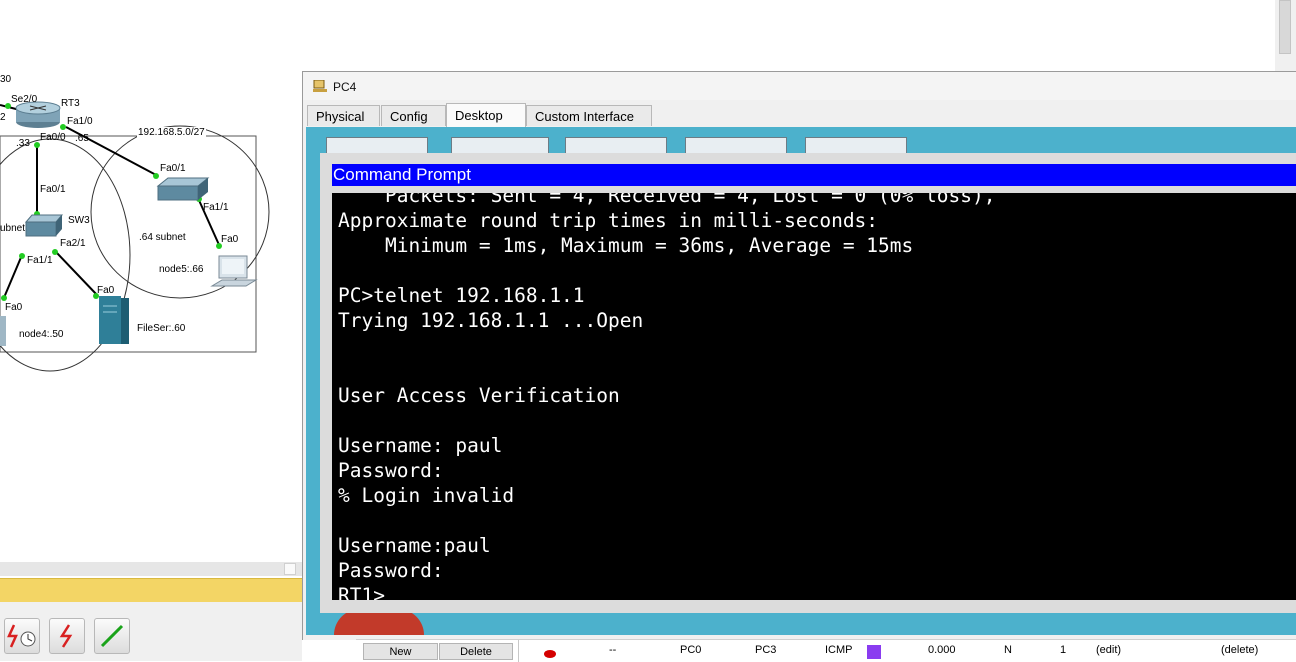  I want to click on lightning-clock-icon, so click(21, 636).